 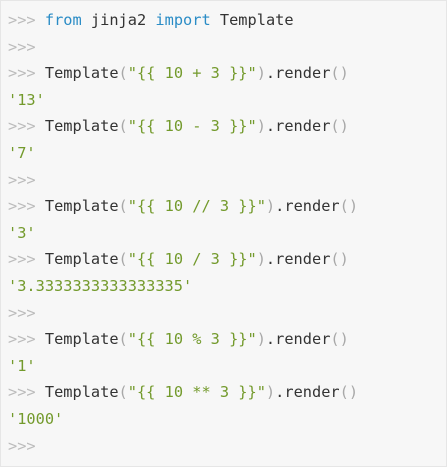 What do you see at coordinates (224, 100) in the screenshot?
I see `output-line: '13'` at bounding box center [224, 100].